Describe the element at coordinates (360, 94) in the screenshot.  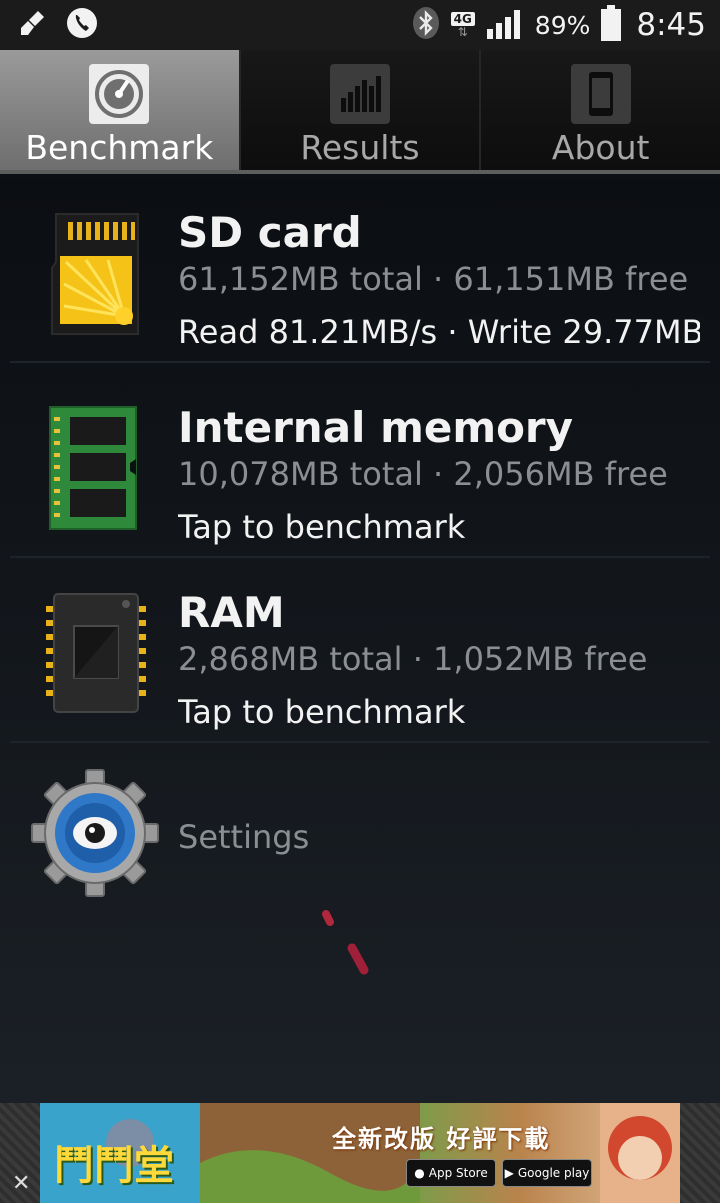
I see `bar-chart-icon` at that location.